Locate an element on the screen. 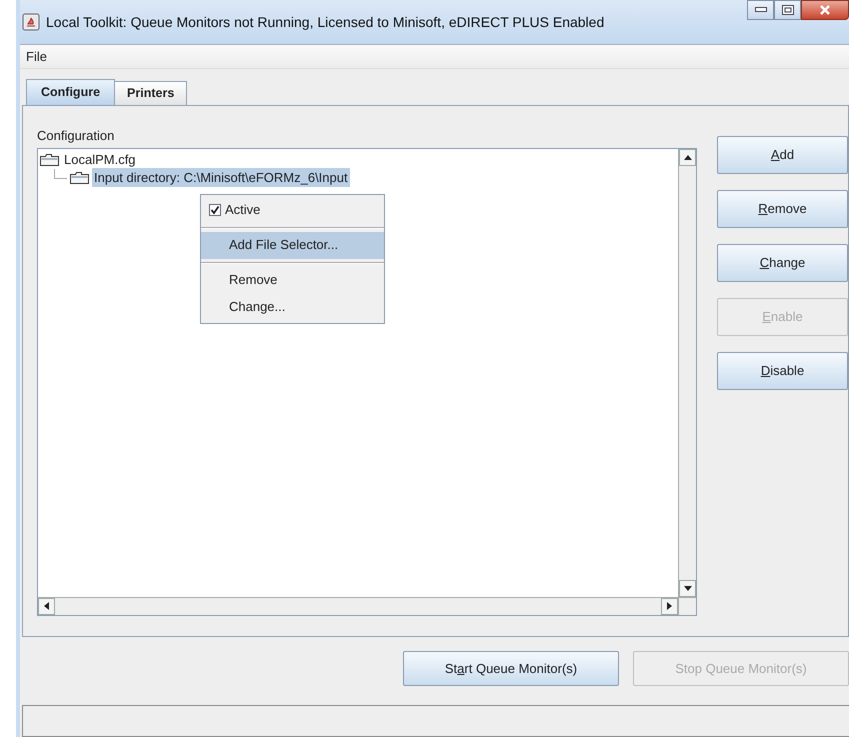  menu-item: Active is located at coordinates (292, 210).